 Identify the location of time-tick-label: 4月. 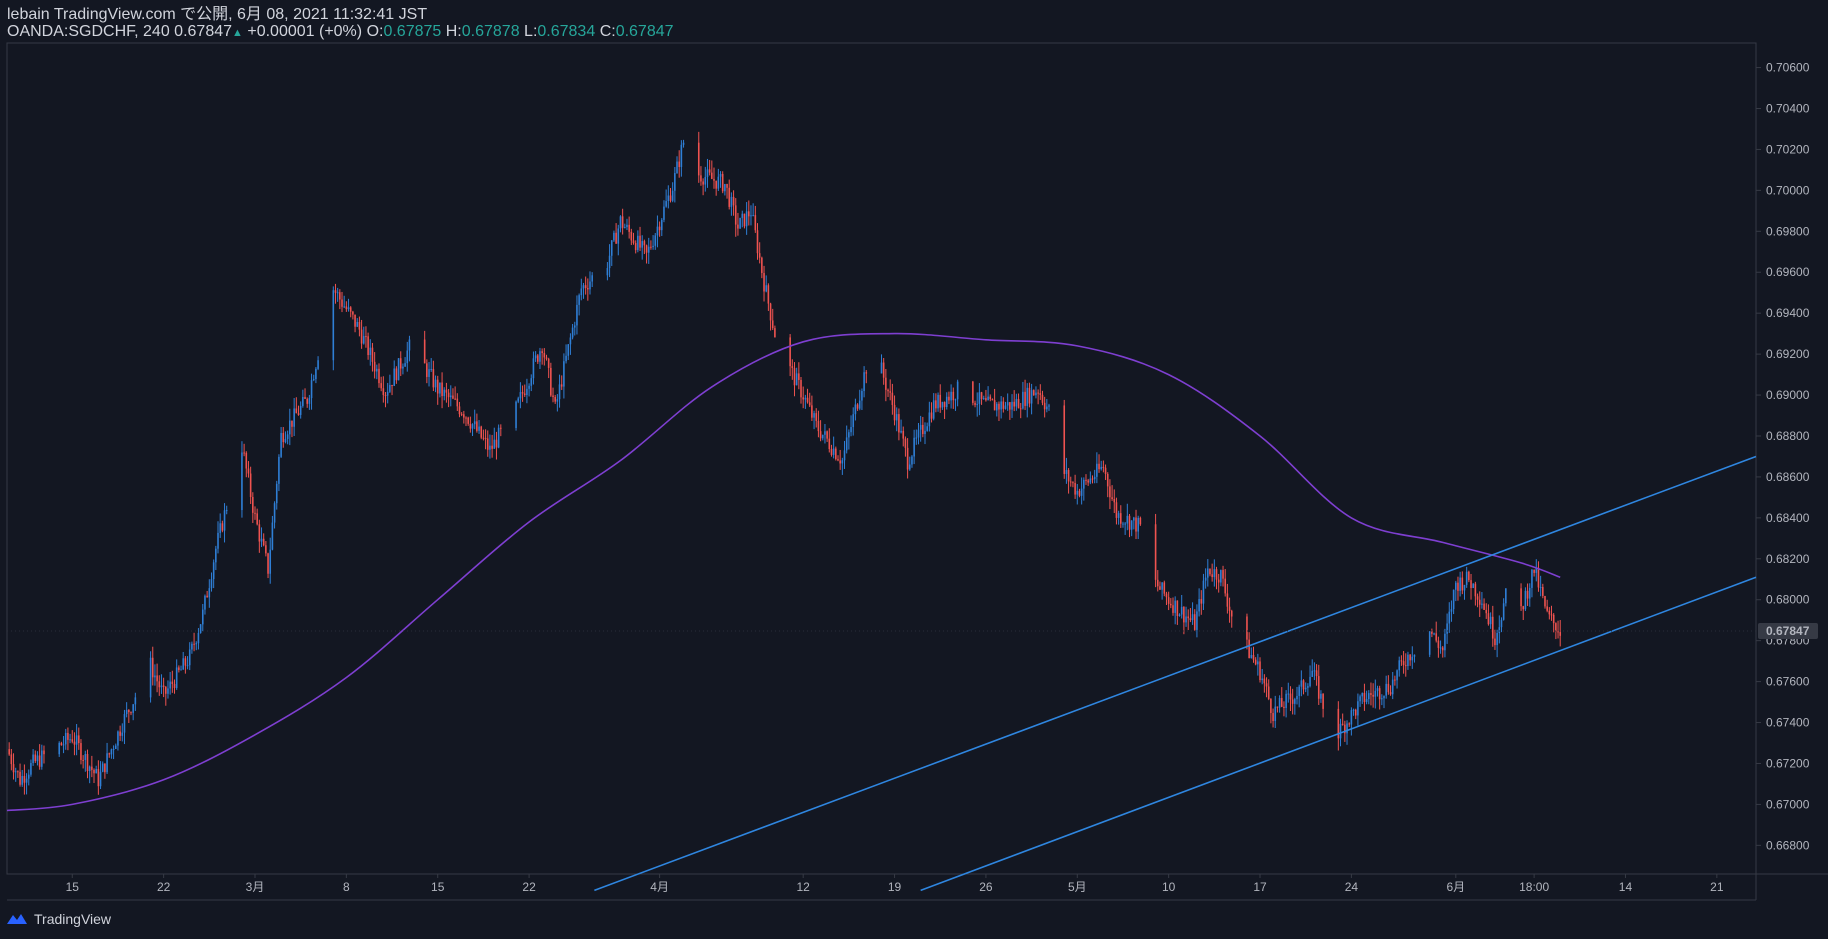
(659, 887).